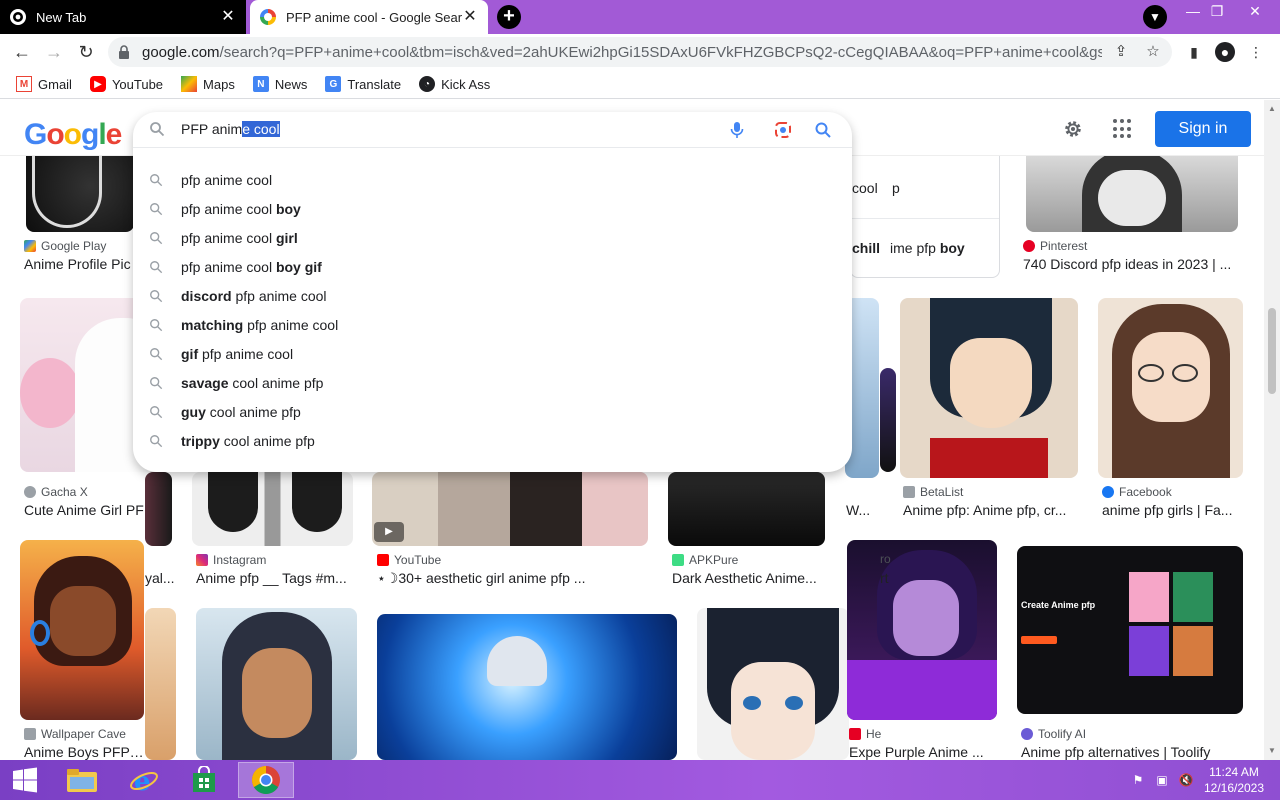 The width and height of the screenshot is (1280, 800). I want to click on volume-muted-icon: 🔇, so click(1186, 780).